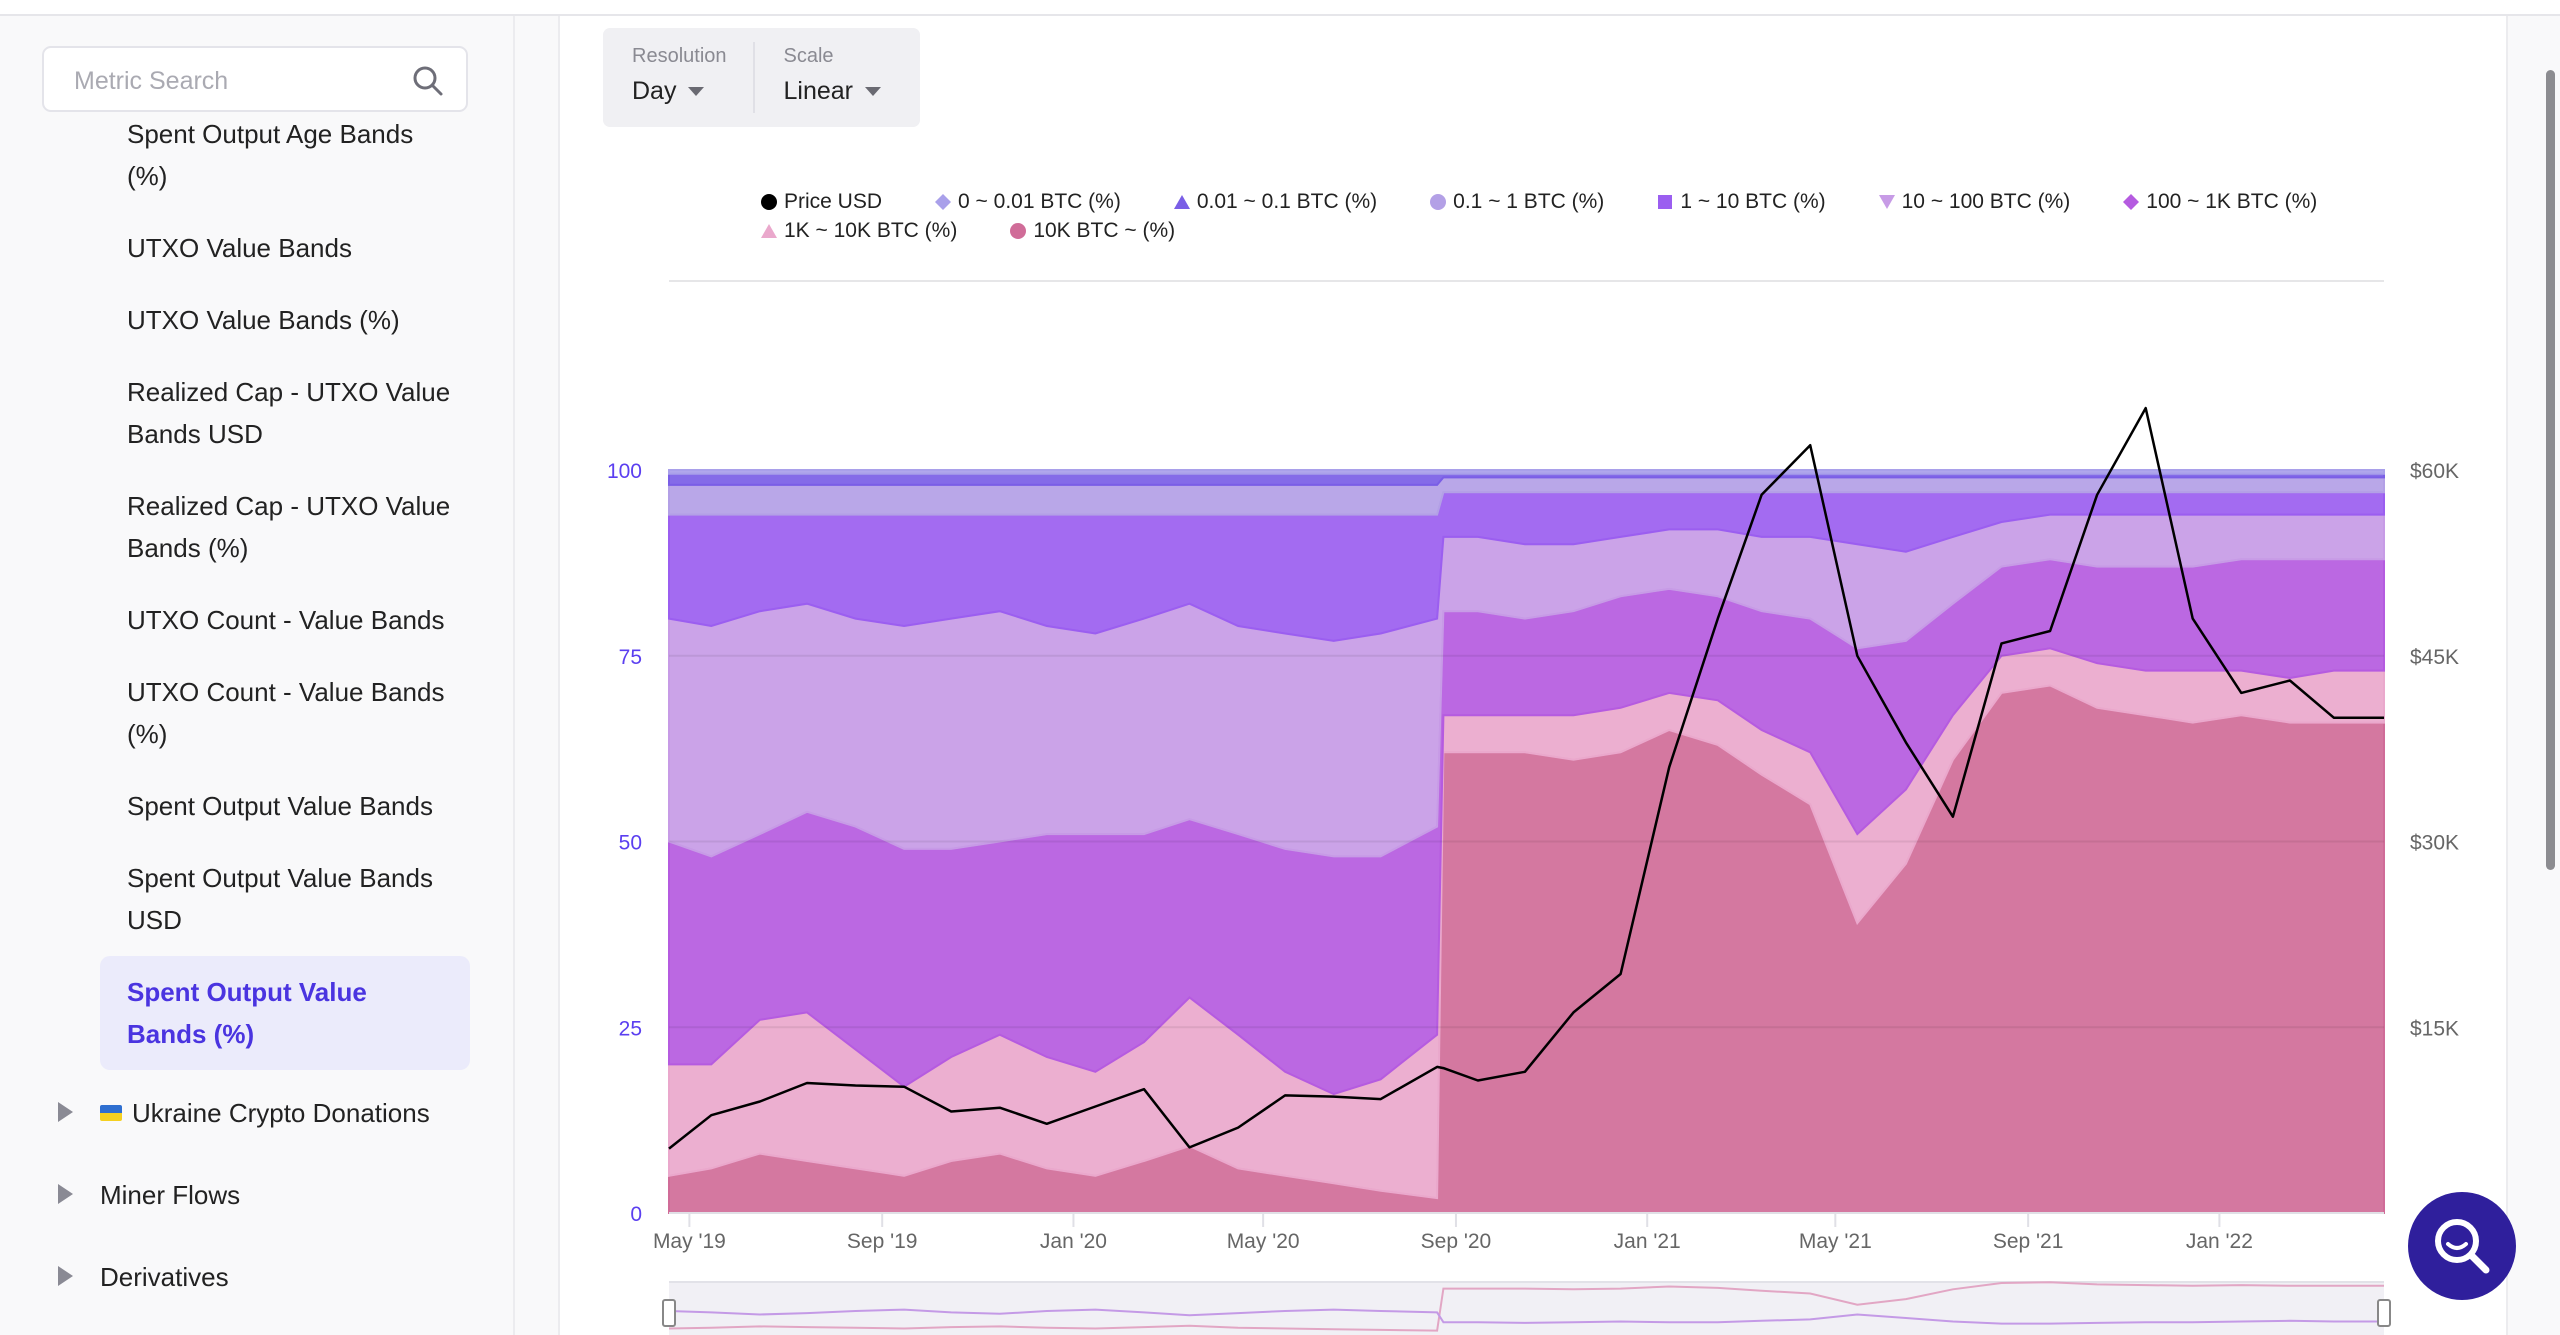  What do you see at coordinates (871, 230) in the screenshot?
I see `legend-label: 1K ~ 10K BTC (%)` at bounding box center [871, 230].